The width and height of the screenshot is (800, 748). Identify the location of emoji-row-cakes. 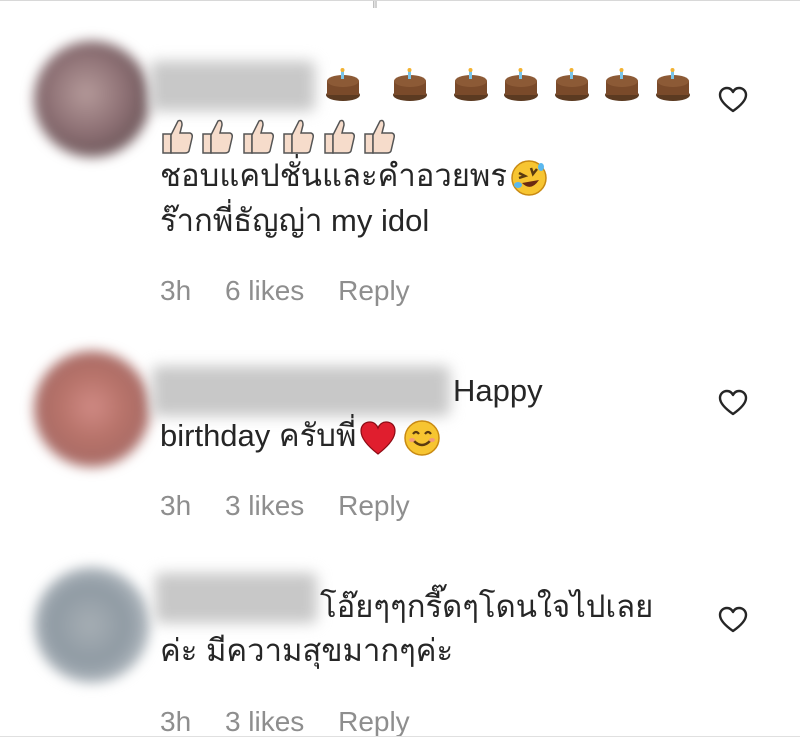
(512, 85).